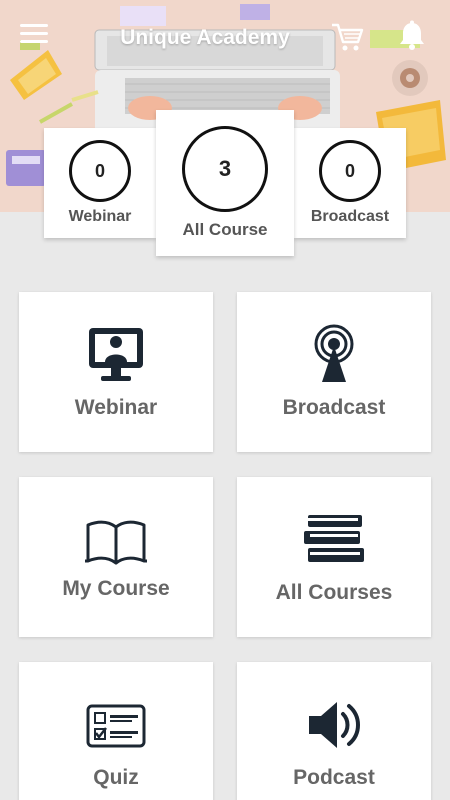 The height and width of the screenshot is (800, 450). Describe the element at coordinates (334, 539) in the screenshot. I see `book-stack-icon` at that location.